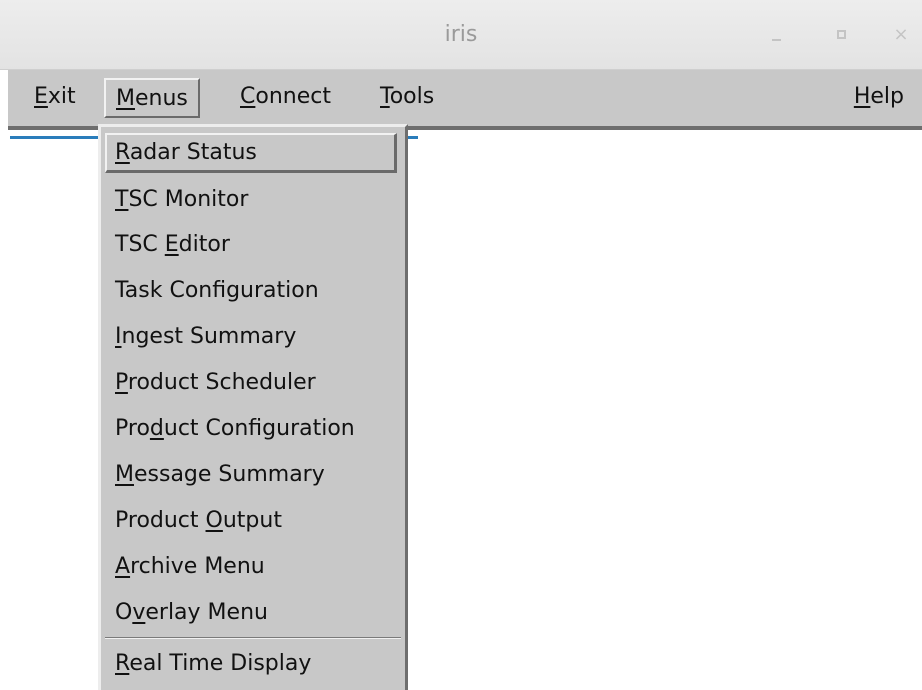 The width and height of the screenshot is (922, 690). What do you see at coordinates (122, 199) in the screenshot?
I see `menu-item-mnemonic: T` at bounding box center [122, 199].